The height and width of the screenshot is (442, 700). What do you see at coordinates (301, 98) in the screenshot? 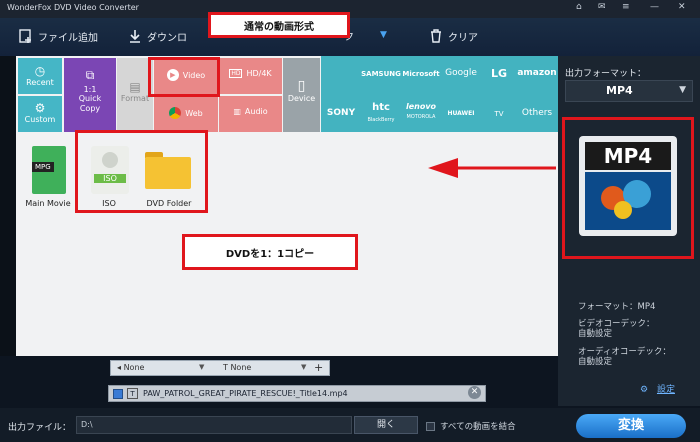
I see `device-label: Device` at bounding box center [301, 98].